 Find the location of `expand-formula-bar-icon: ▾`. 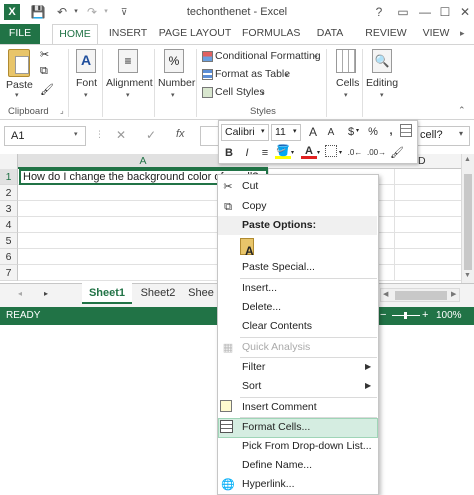

expand-formula-bar-icon: ▾ is located at coordinates (461, 133).